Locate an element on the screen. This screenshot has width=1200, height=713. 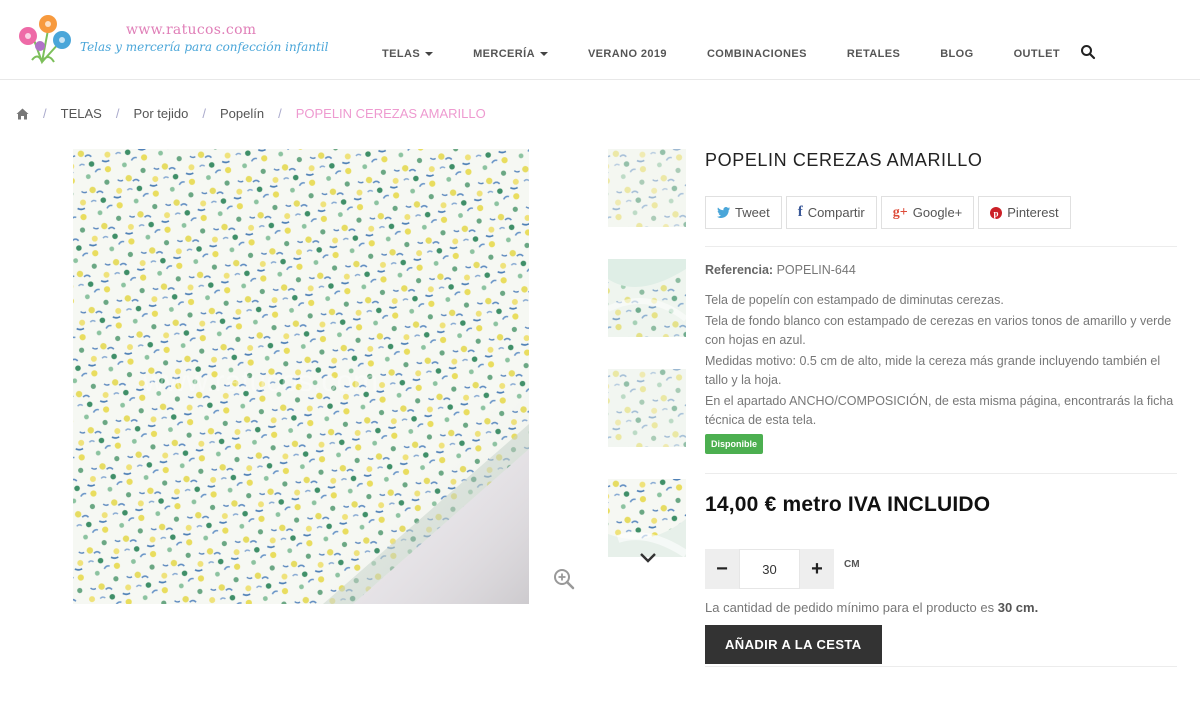
zoom-in-icon is located at coordinates (564, 579).